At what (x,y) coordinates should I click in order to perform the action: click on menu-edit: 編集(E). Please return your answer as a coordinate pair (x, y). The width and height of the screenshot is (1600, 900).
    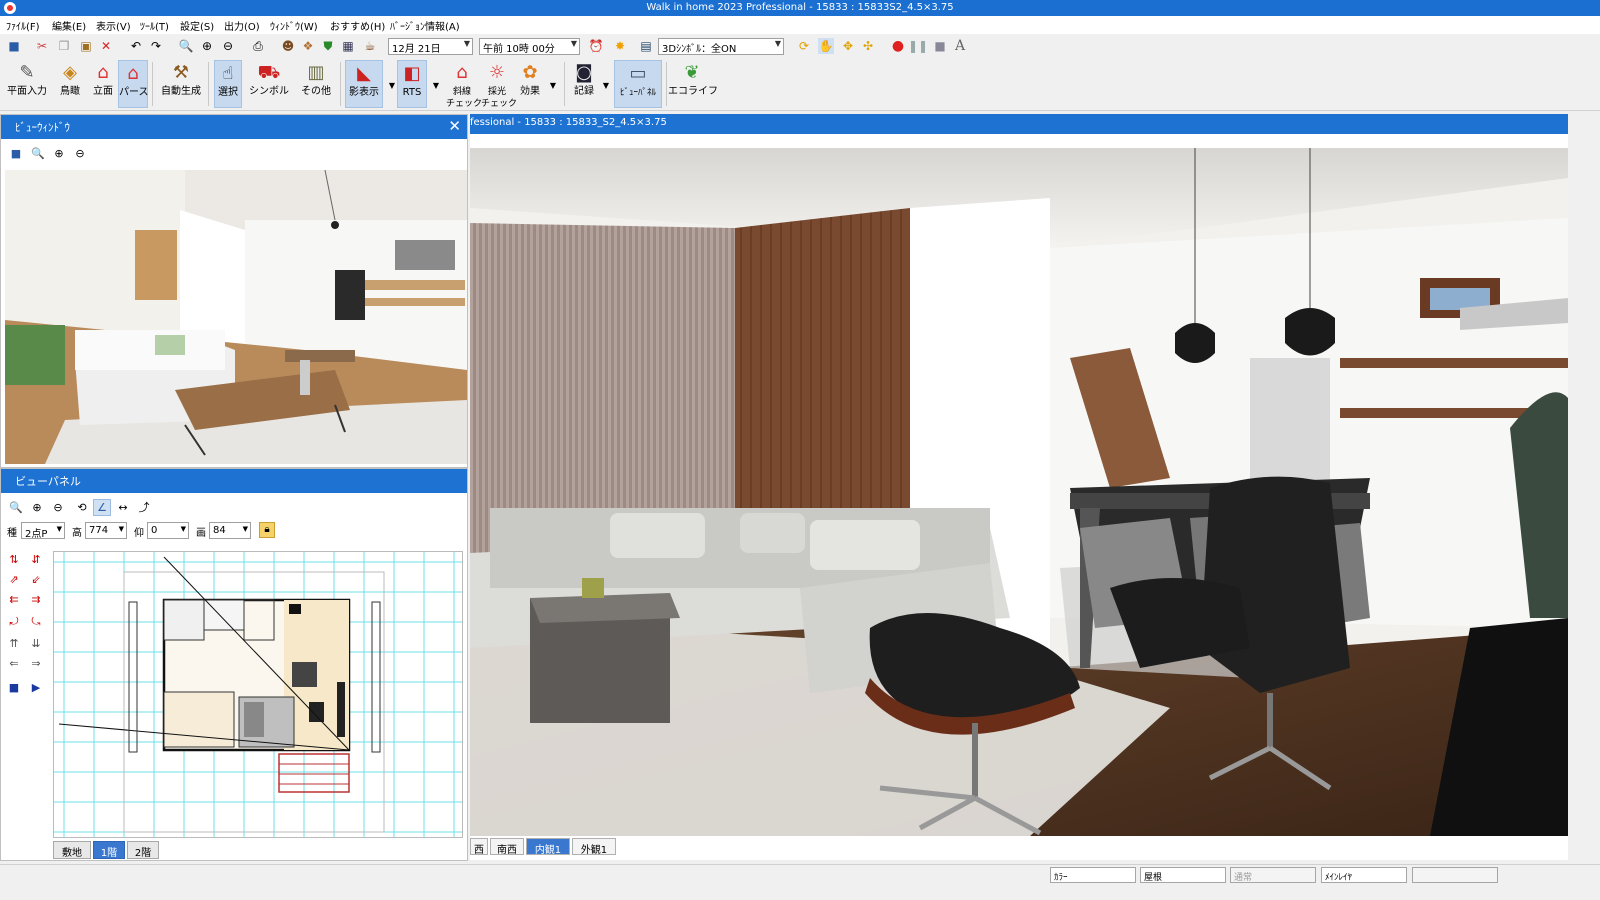
    Looking at the image, I should click on (69, 25).